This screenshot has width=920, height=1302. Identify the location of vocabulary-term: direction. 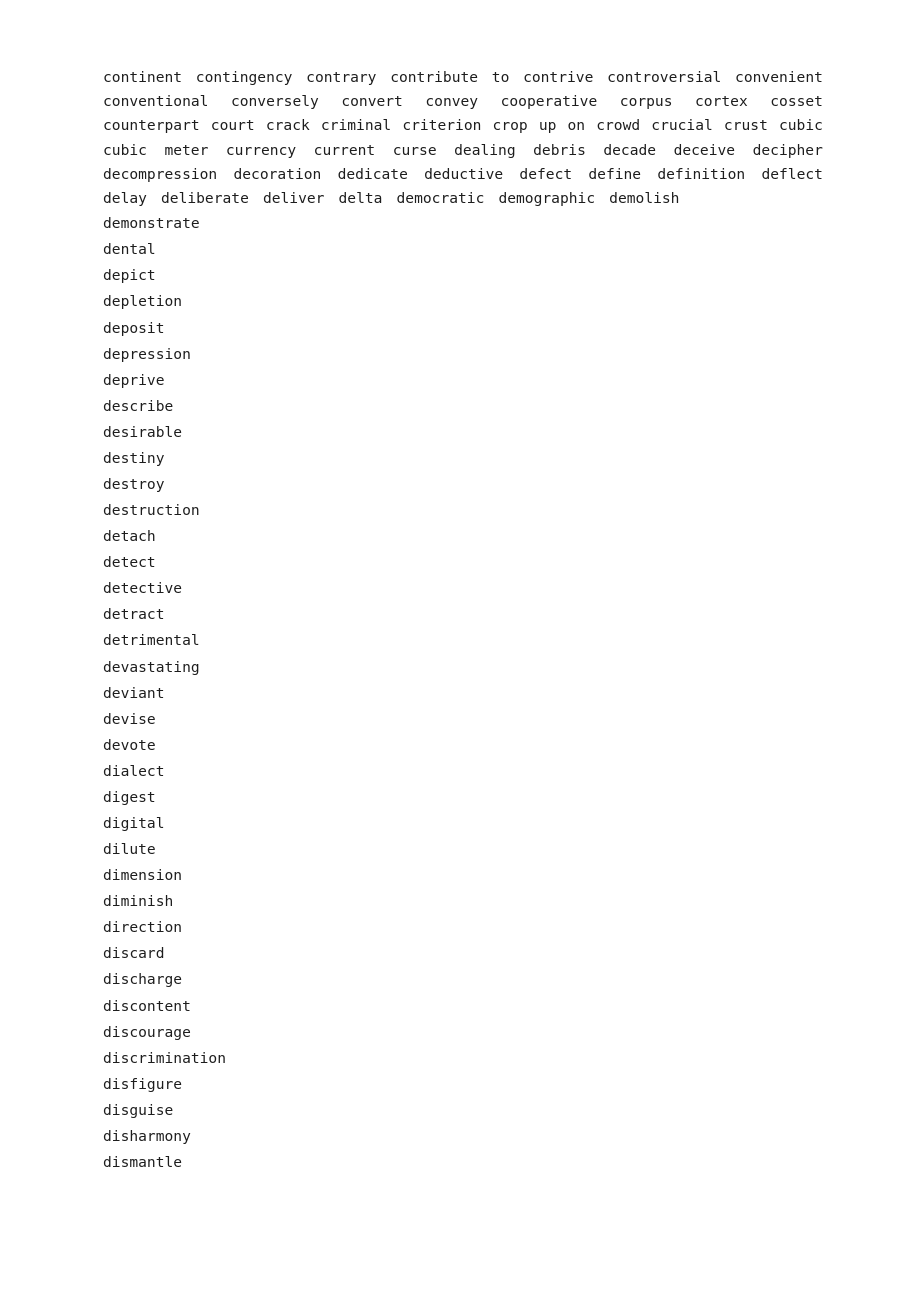
(143, 928).